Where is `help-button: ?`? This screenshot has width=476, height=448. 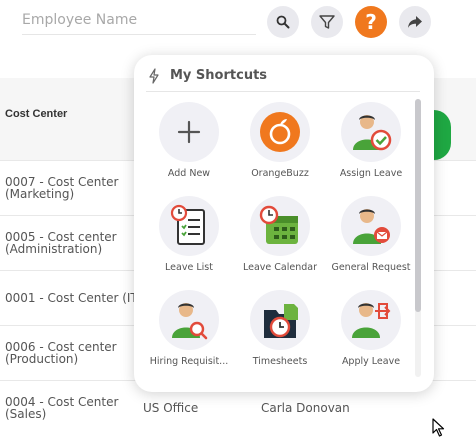 help-button: ? is located at coordinates (371, 22).